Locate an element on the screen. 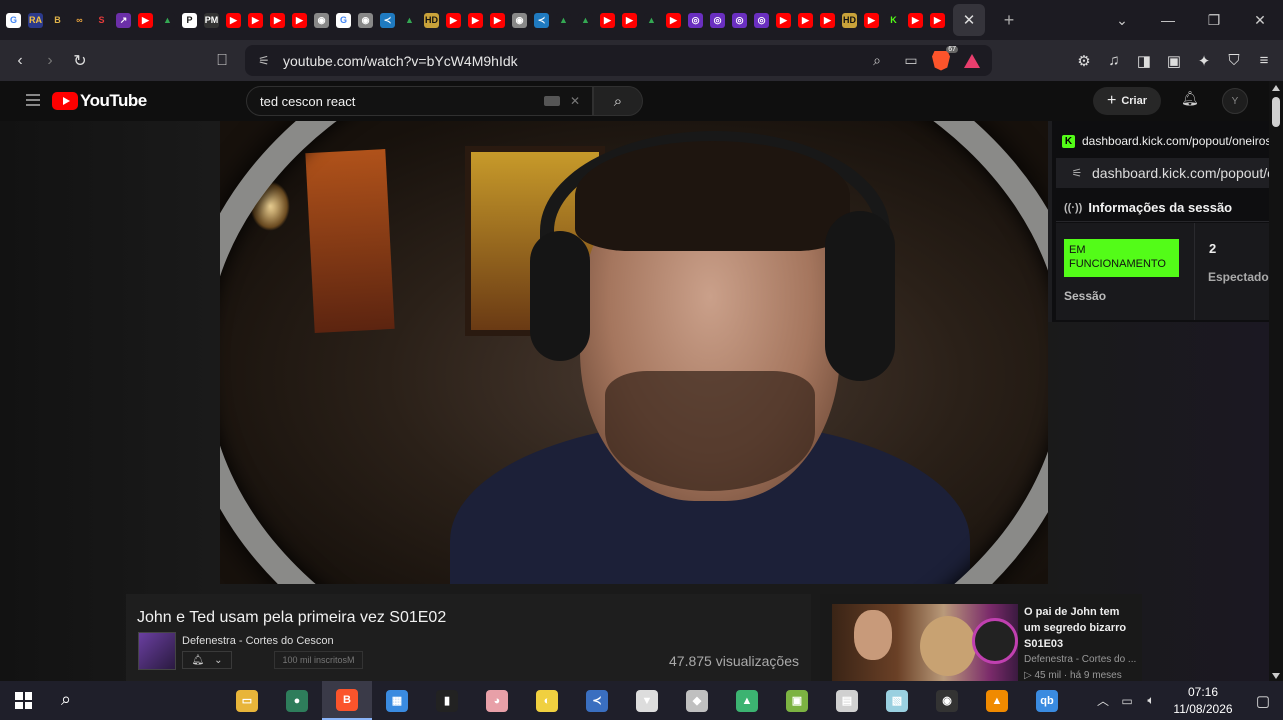 Image resolution: width=1283 pixels, height=720 pixels. wallet-icon: ▣ is located at coordinates (1174, 61).